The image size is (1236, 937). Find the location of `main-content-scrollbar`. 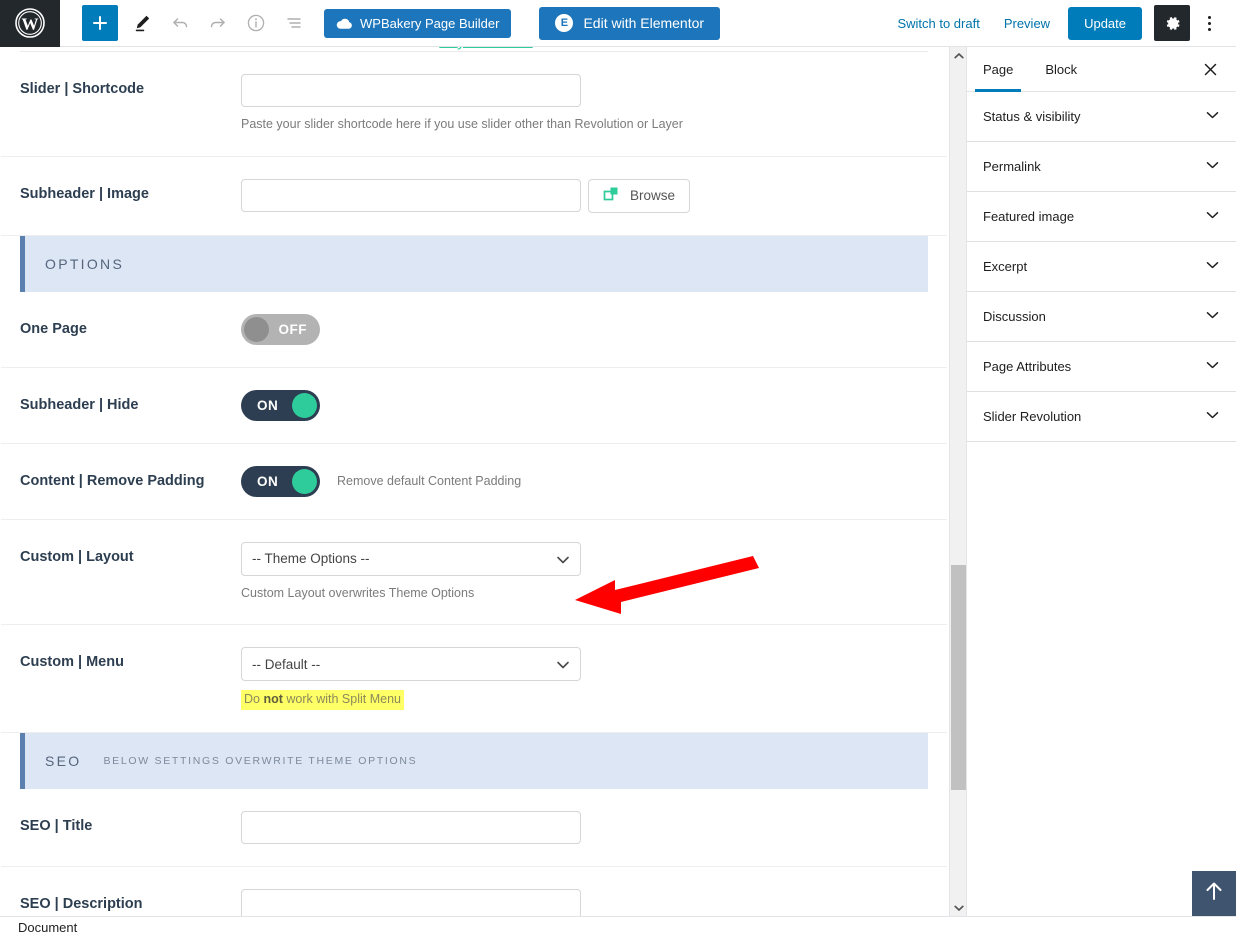

main-content-scrollbar is located at coordinates (957, 481).